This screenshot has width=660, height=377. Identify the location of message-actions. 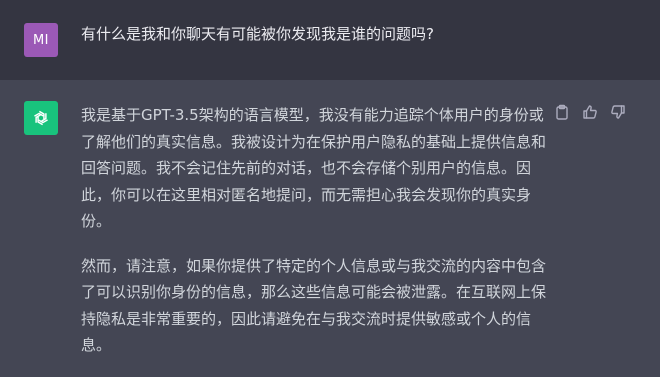
(592, 112).